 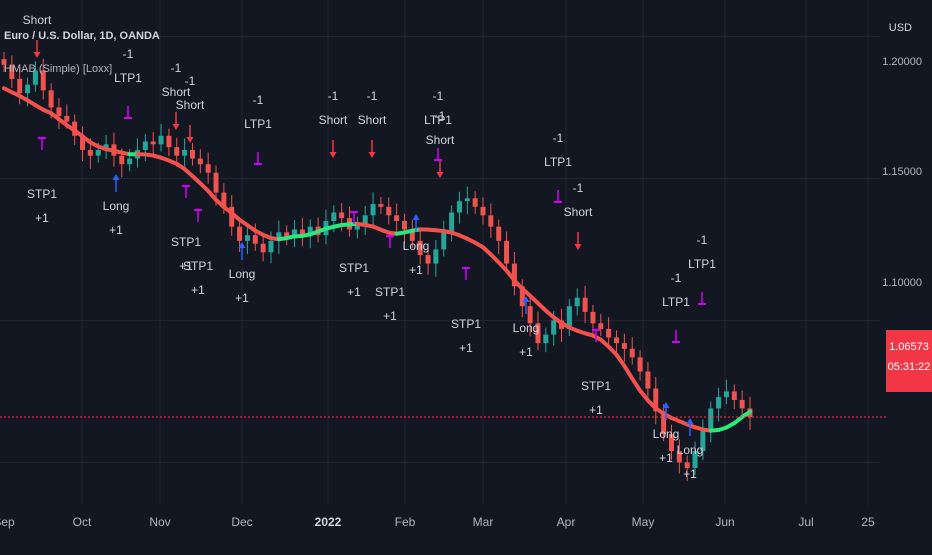 I want to click on y-axis-label: 1.10000, so click(x=902, y=283).